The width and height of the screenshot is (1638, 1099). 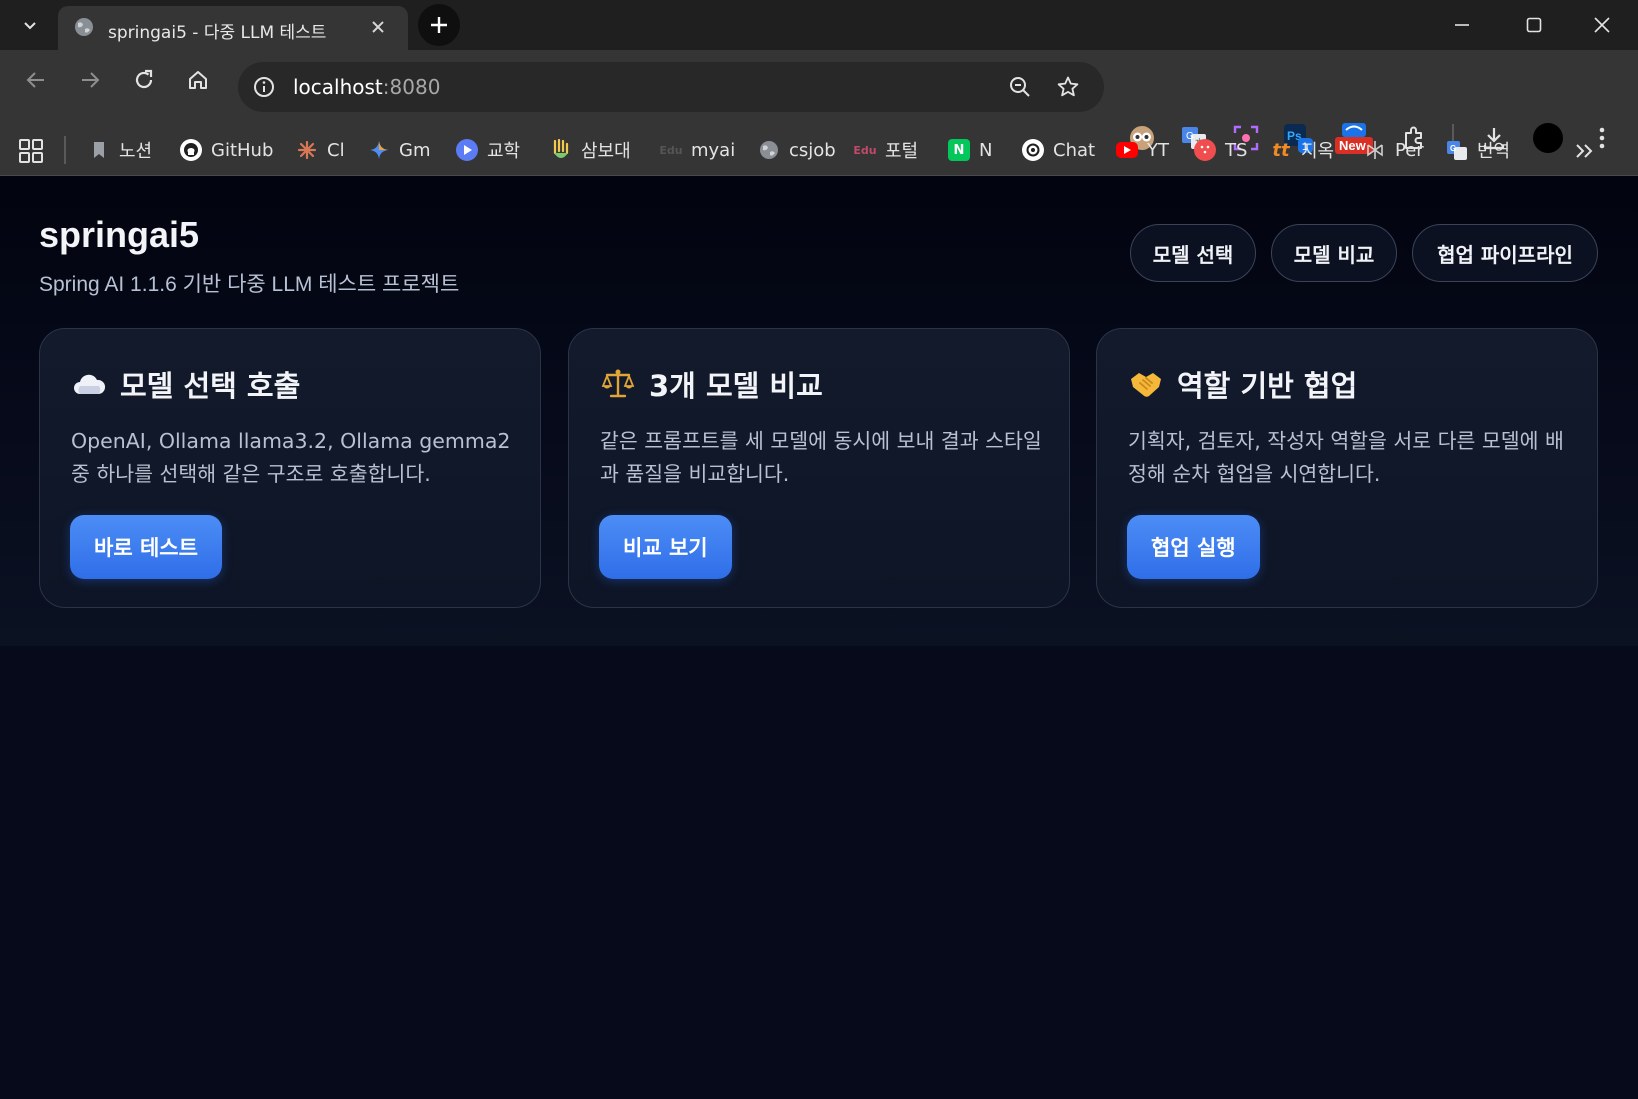 What do you see at coordinates (1068, 87) in the screenshot?
I see `bookmark-star-icon` at bounding box center [1068, 87].